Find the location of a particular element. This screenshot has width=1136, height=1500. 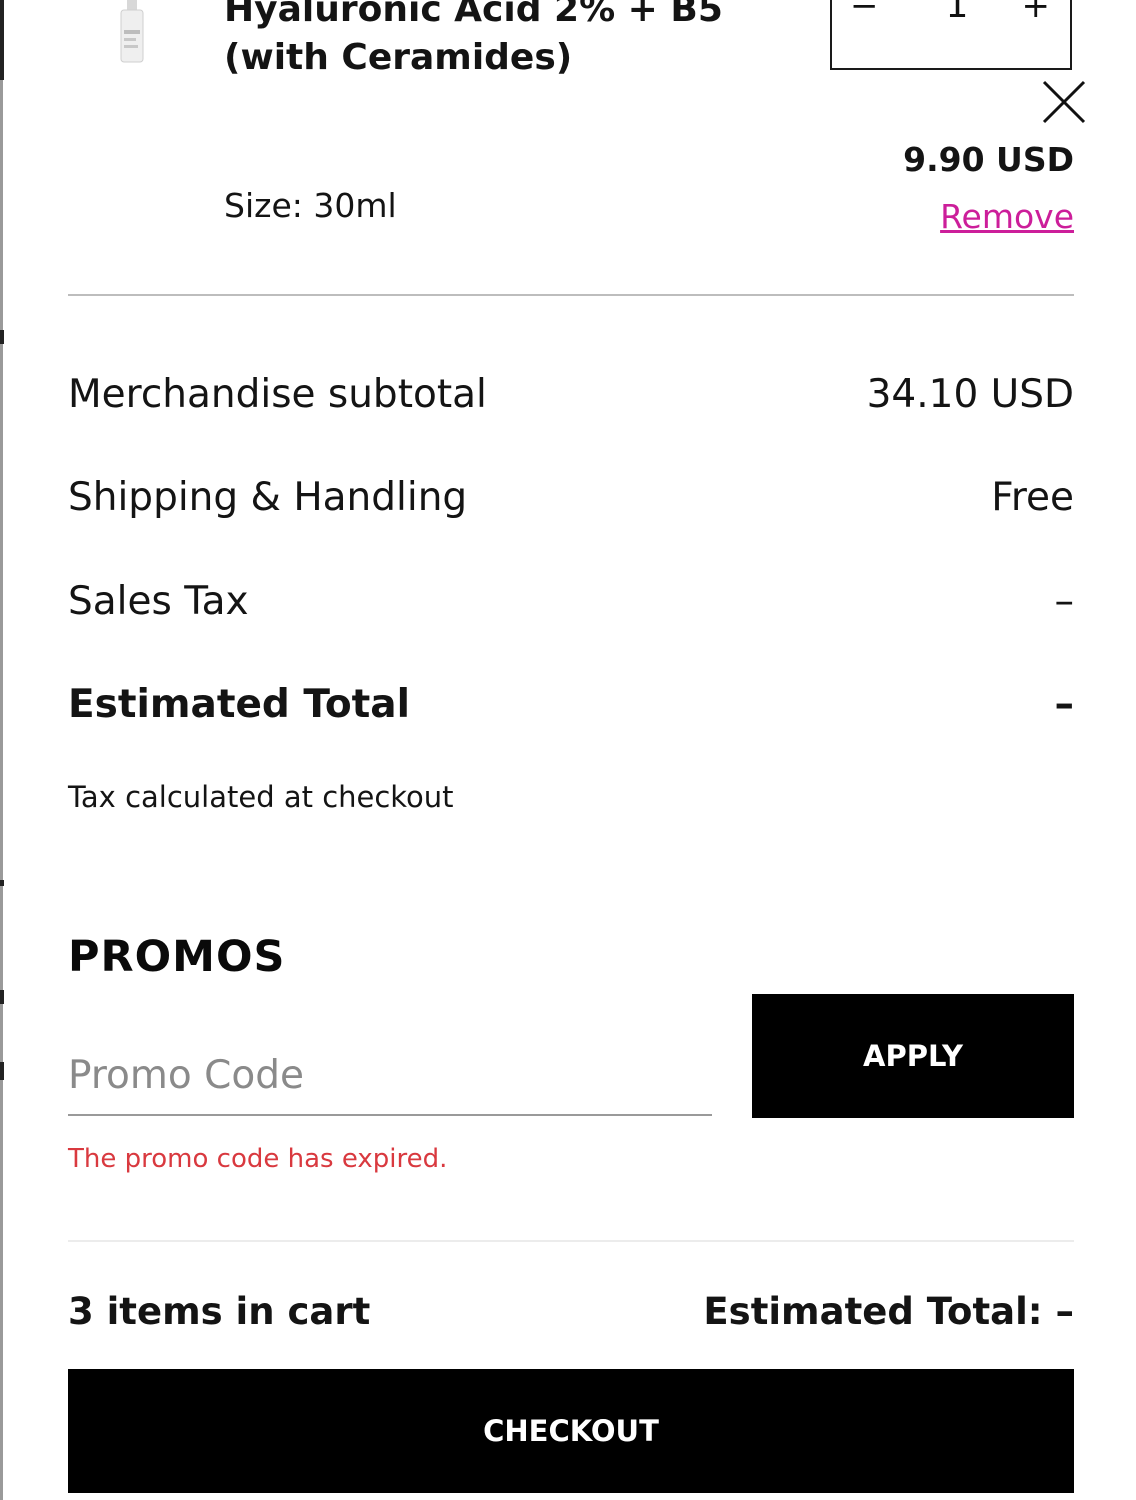

close-icon is located at coordinates (1064, 102).